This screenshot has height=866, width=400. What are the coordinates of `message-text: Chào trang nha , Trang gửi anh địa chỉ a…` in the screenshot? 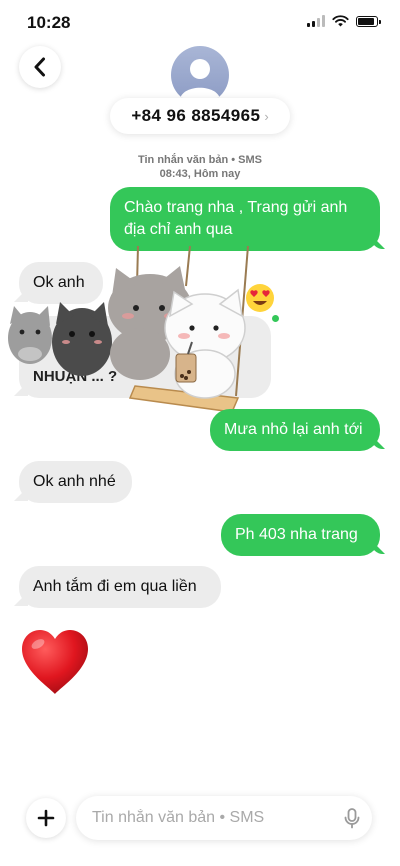 It's located at (236, 218).